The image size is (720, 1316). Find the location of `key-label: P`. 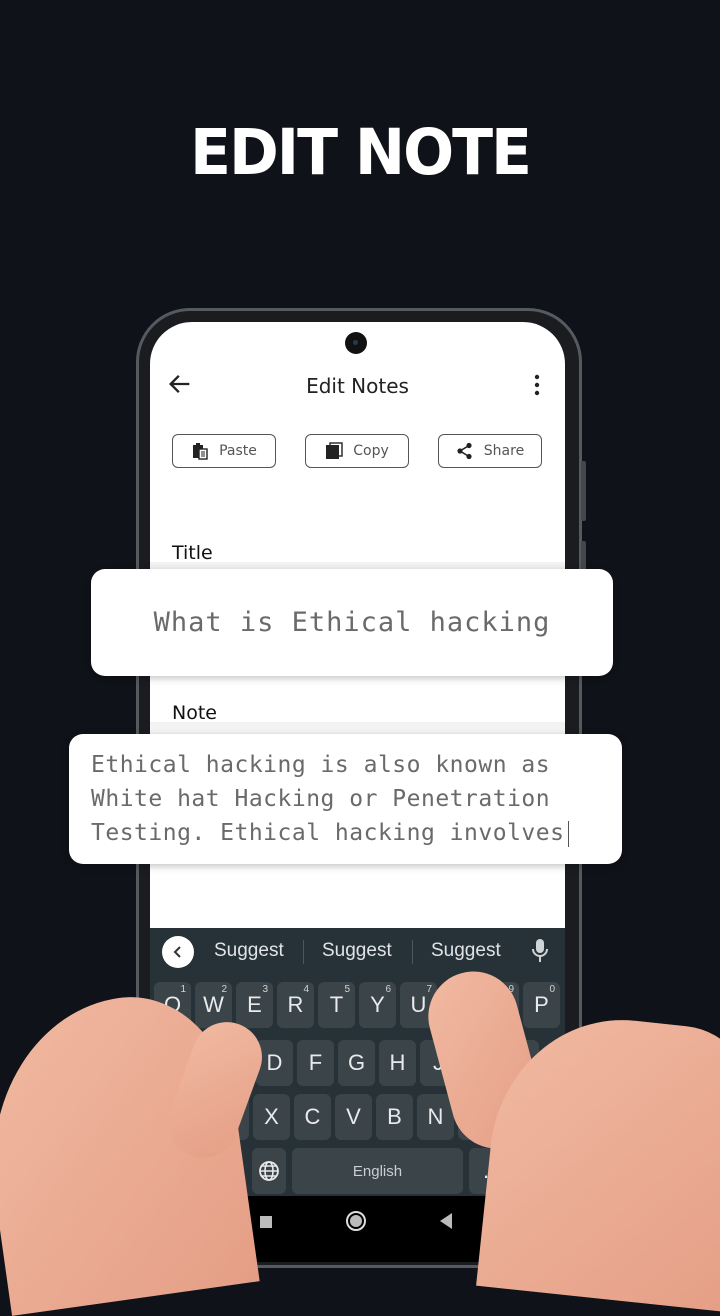

key-label: P is located at coordinates (541, 1004).